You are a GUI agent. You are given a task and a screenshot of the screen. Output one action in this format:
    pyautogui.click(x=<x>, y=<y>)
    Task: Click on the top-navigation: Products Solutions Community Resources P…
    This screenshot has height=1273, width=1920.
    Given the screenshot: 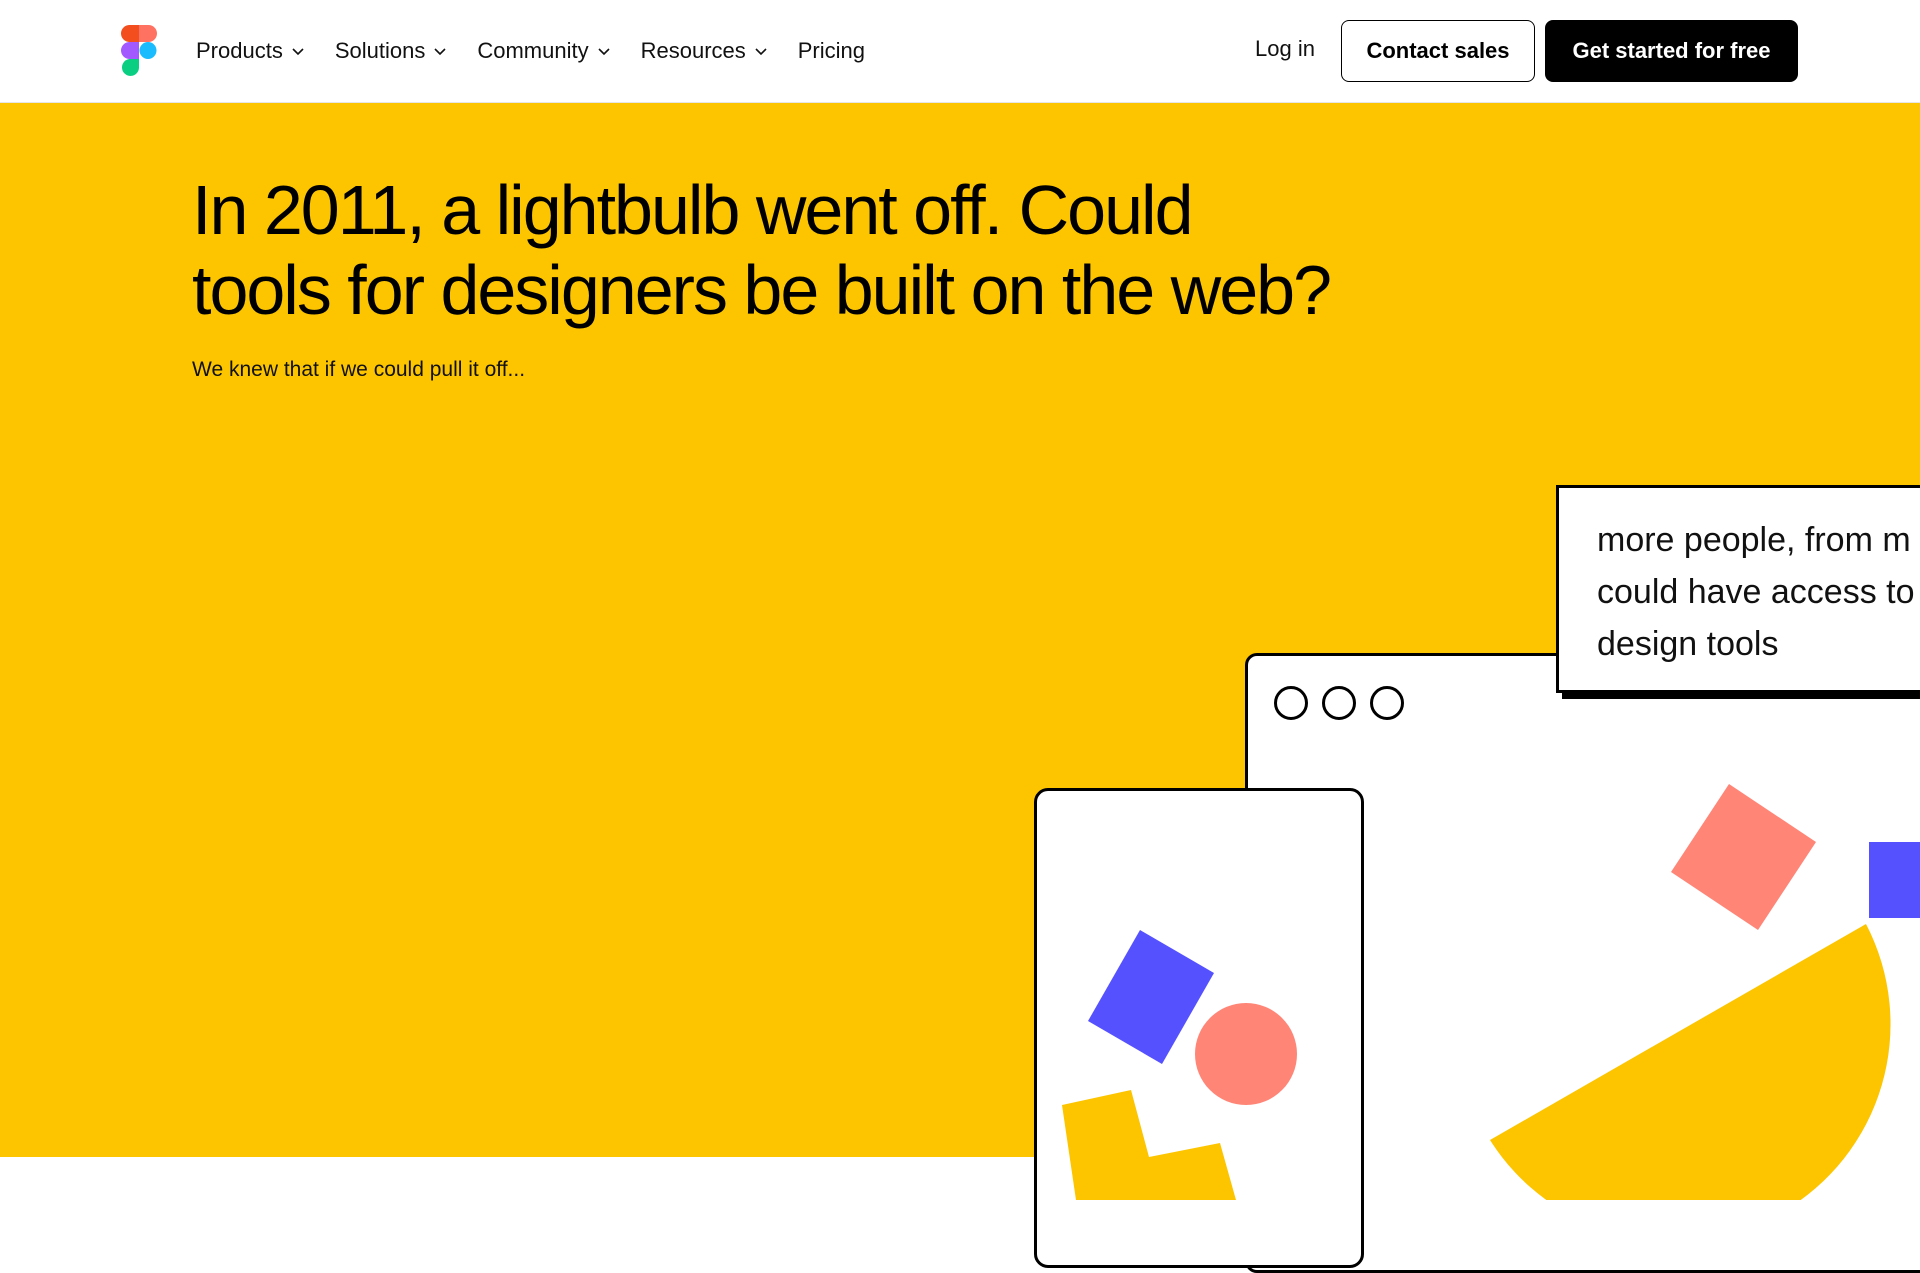 What is the action you would take?
    pyautogui.click(x=960, y=51)
    